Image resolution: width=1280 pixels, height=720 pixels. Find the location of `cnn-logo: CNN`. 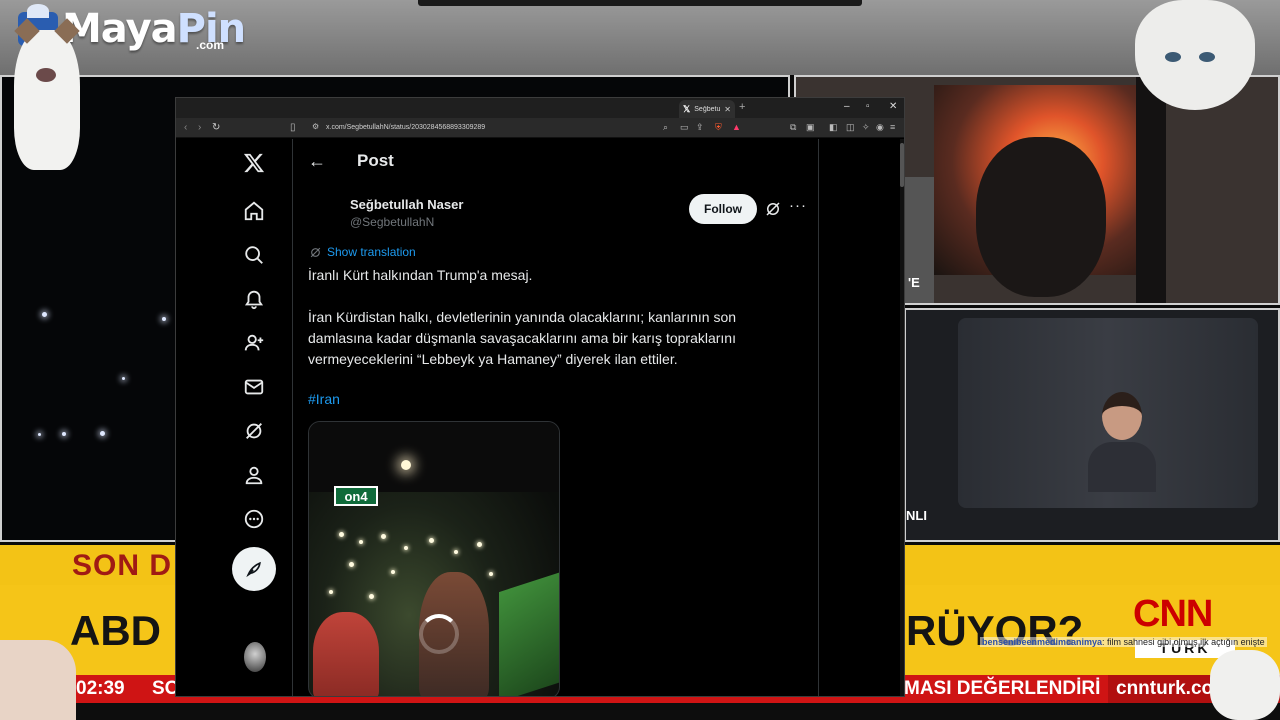

cnn-logo: CNN is located at coordinates (1173, 614).